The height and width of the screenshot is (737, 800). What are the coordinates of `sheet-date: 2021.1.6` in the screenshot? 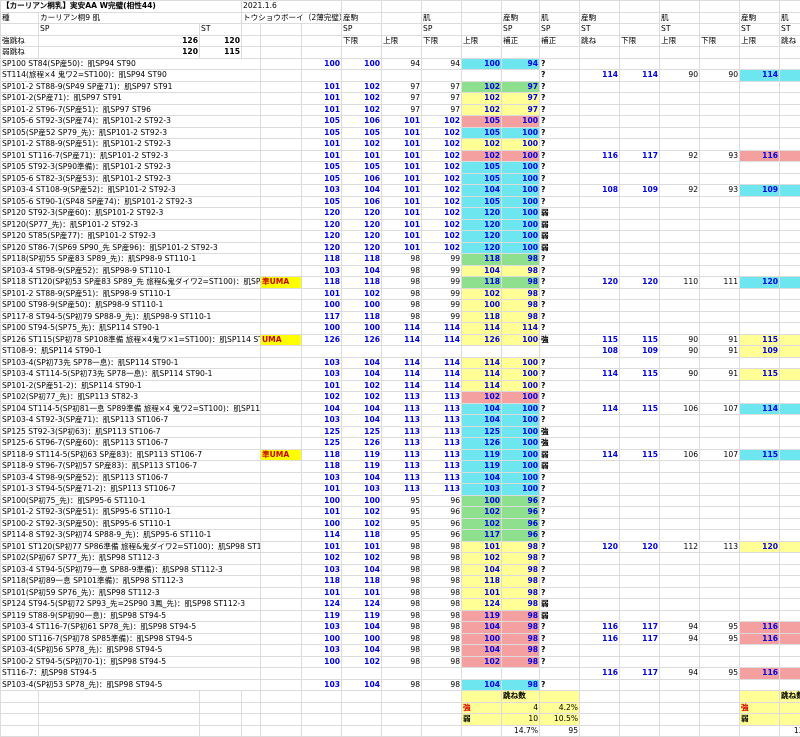 It's located at (292, 7).